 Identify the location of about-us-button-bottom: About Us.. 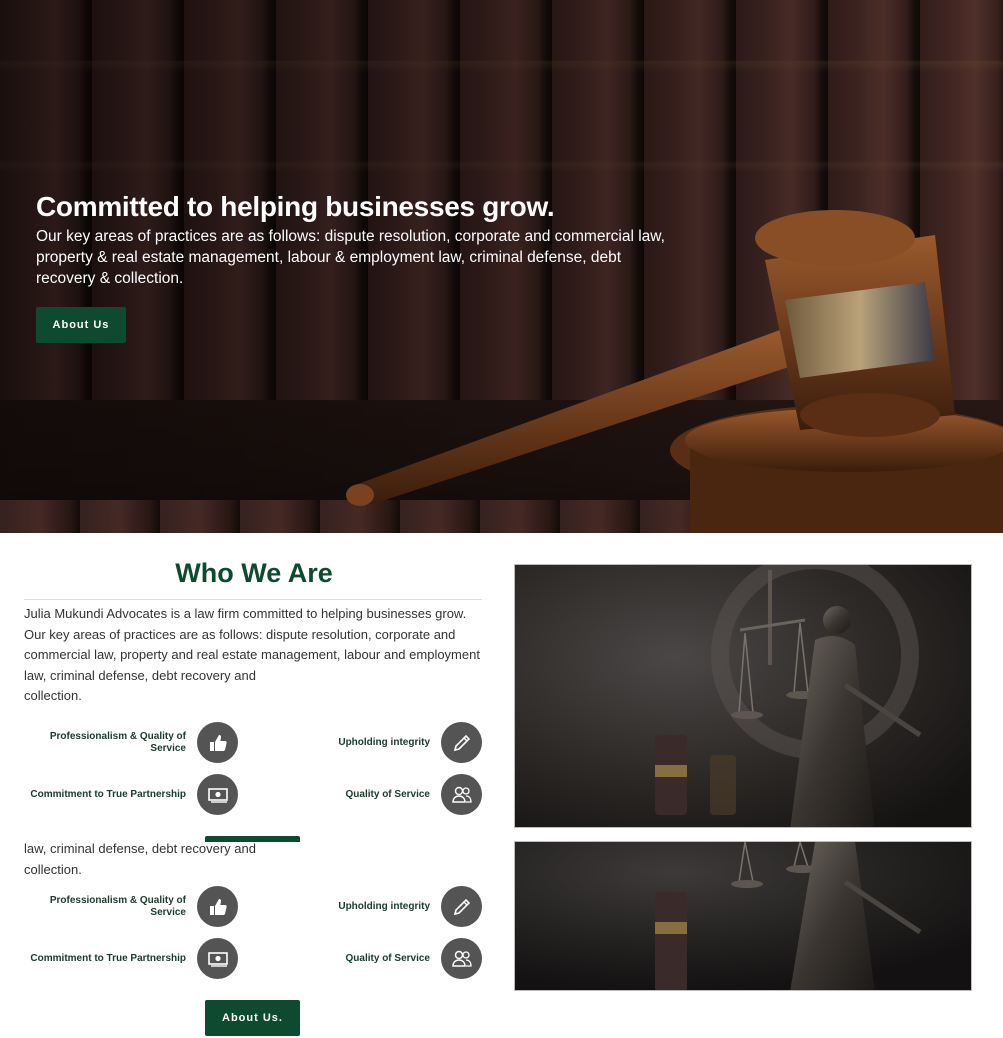
(252, 1018).